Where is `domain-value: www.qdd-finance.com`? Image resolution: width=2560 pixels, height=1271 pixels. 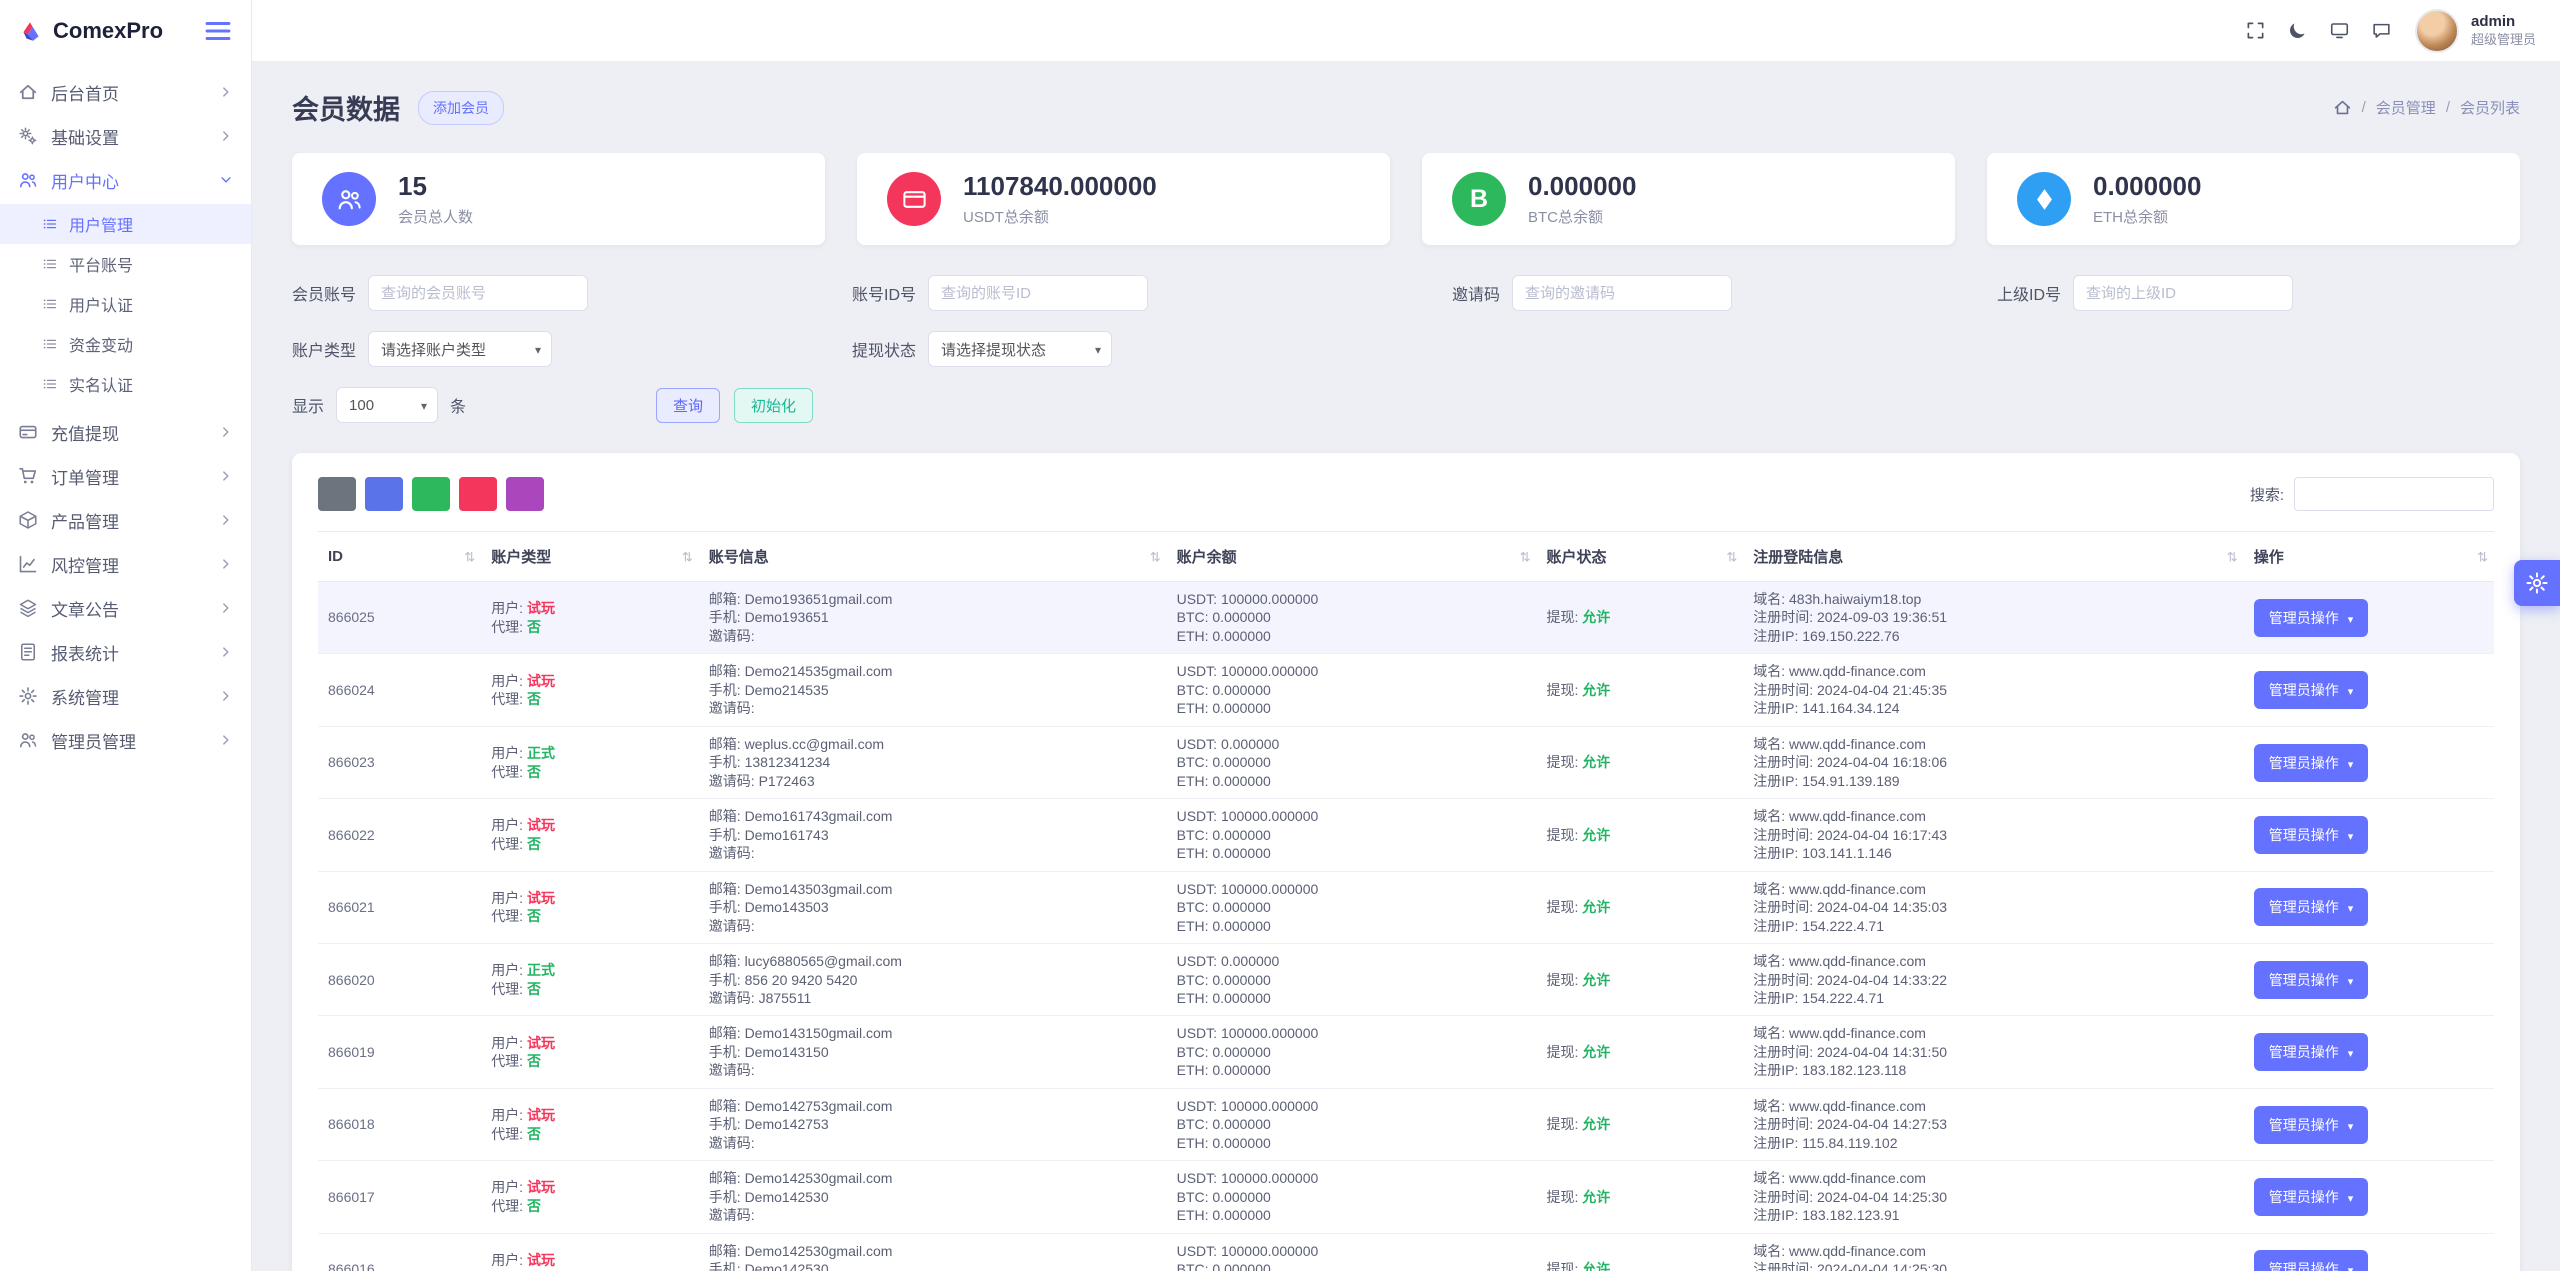
domain-value: www.qdd-finance.com is located at coordinates (1857, 961).